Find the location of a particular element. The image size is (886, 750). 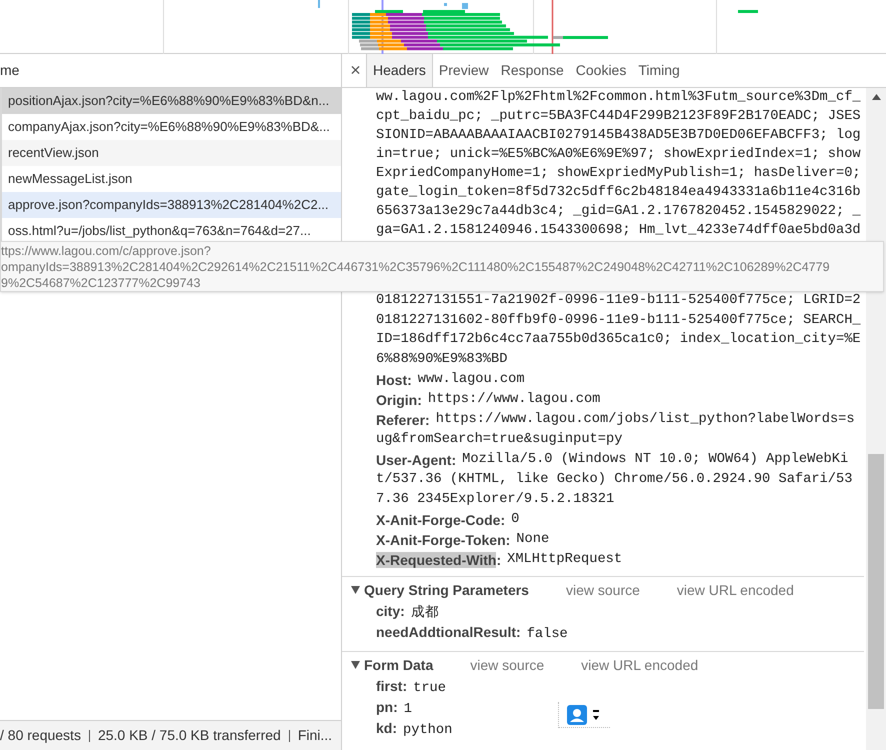

header-field: X-Requested-With: XMLHttpRequest is located at coordinates (499, 560).